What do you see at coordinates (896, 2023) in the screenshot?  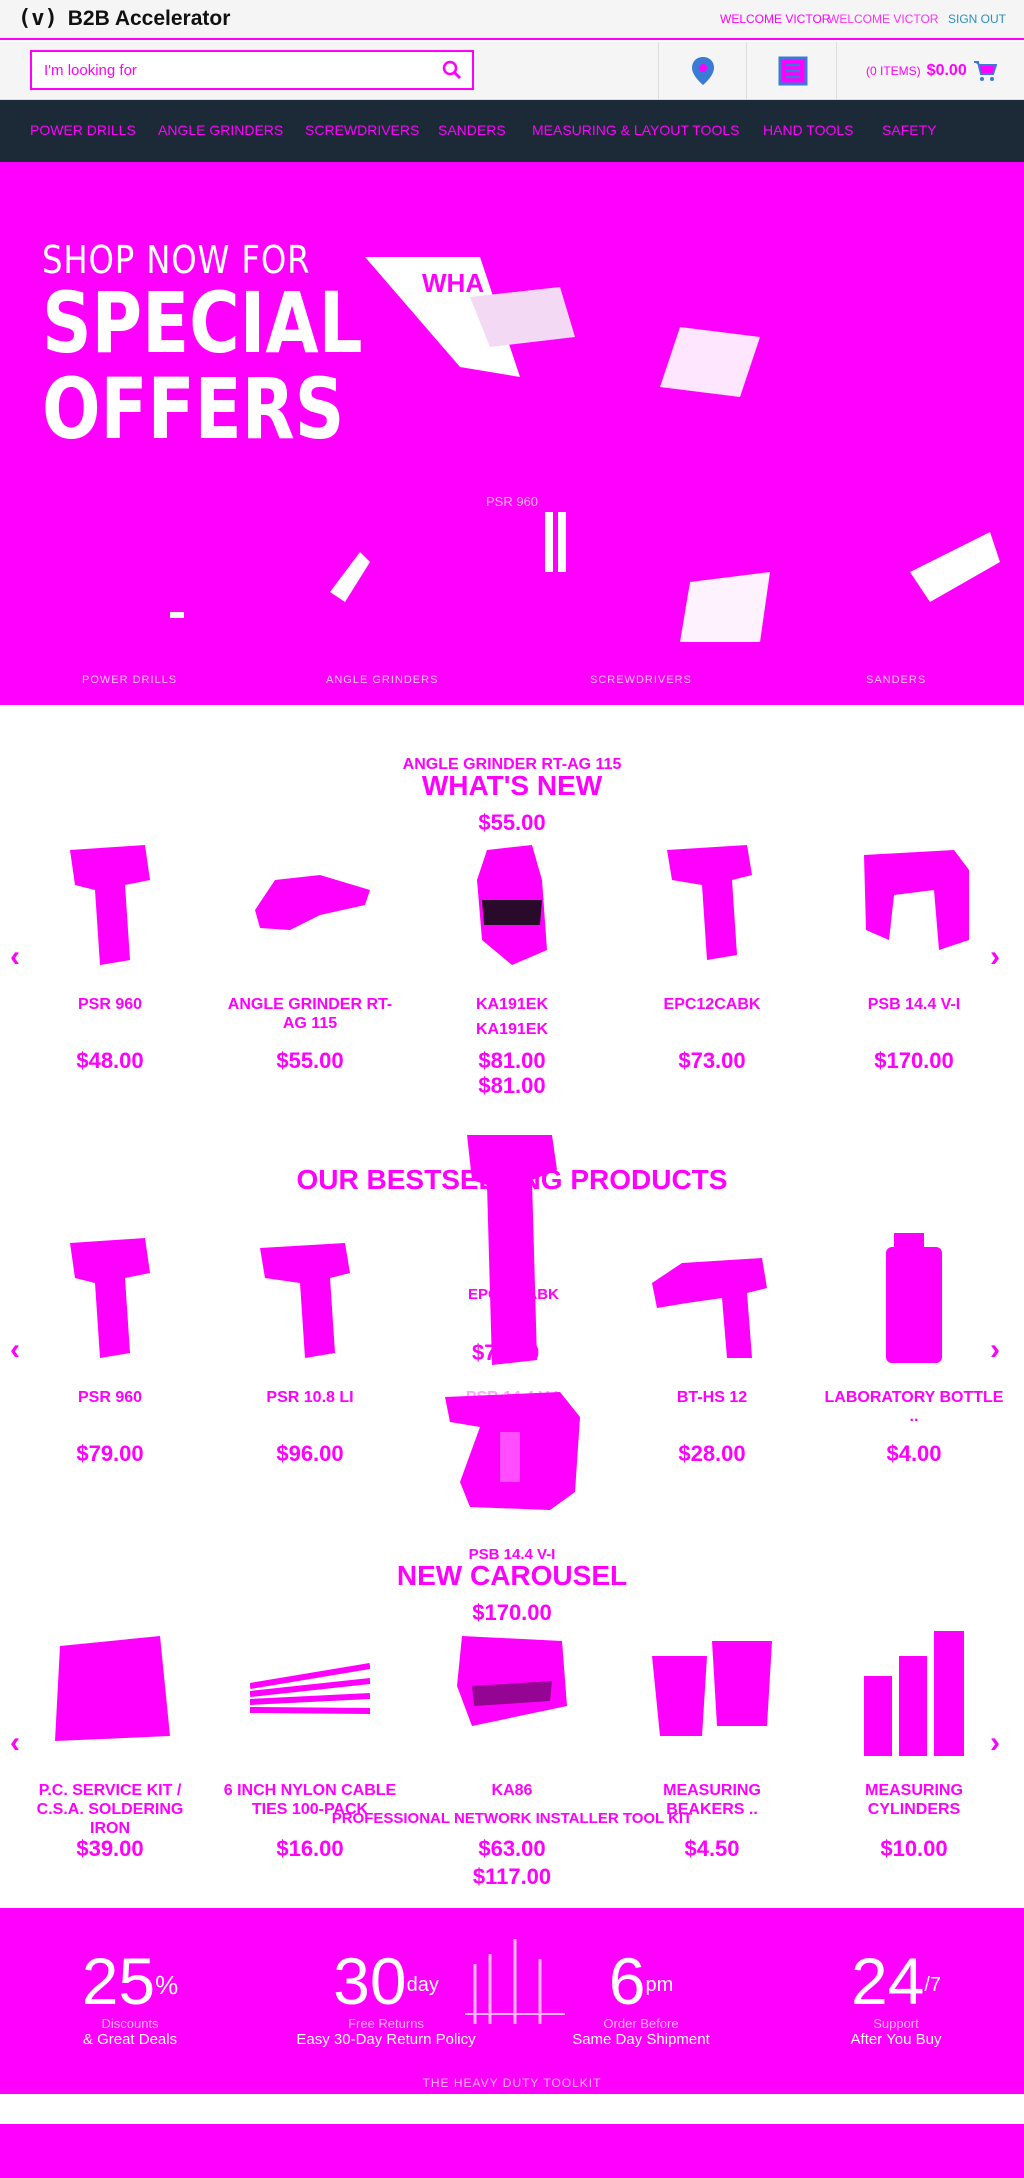 I see `benefit-label: Support` at bounding box center [896, 2023].